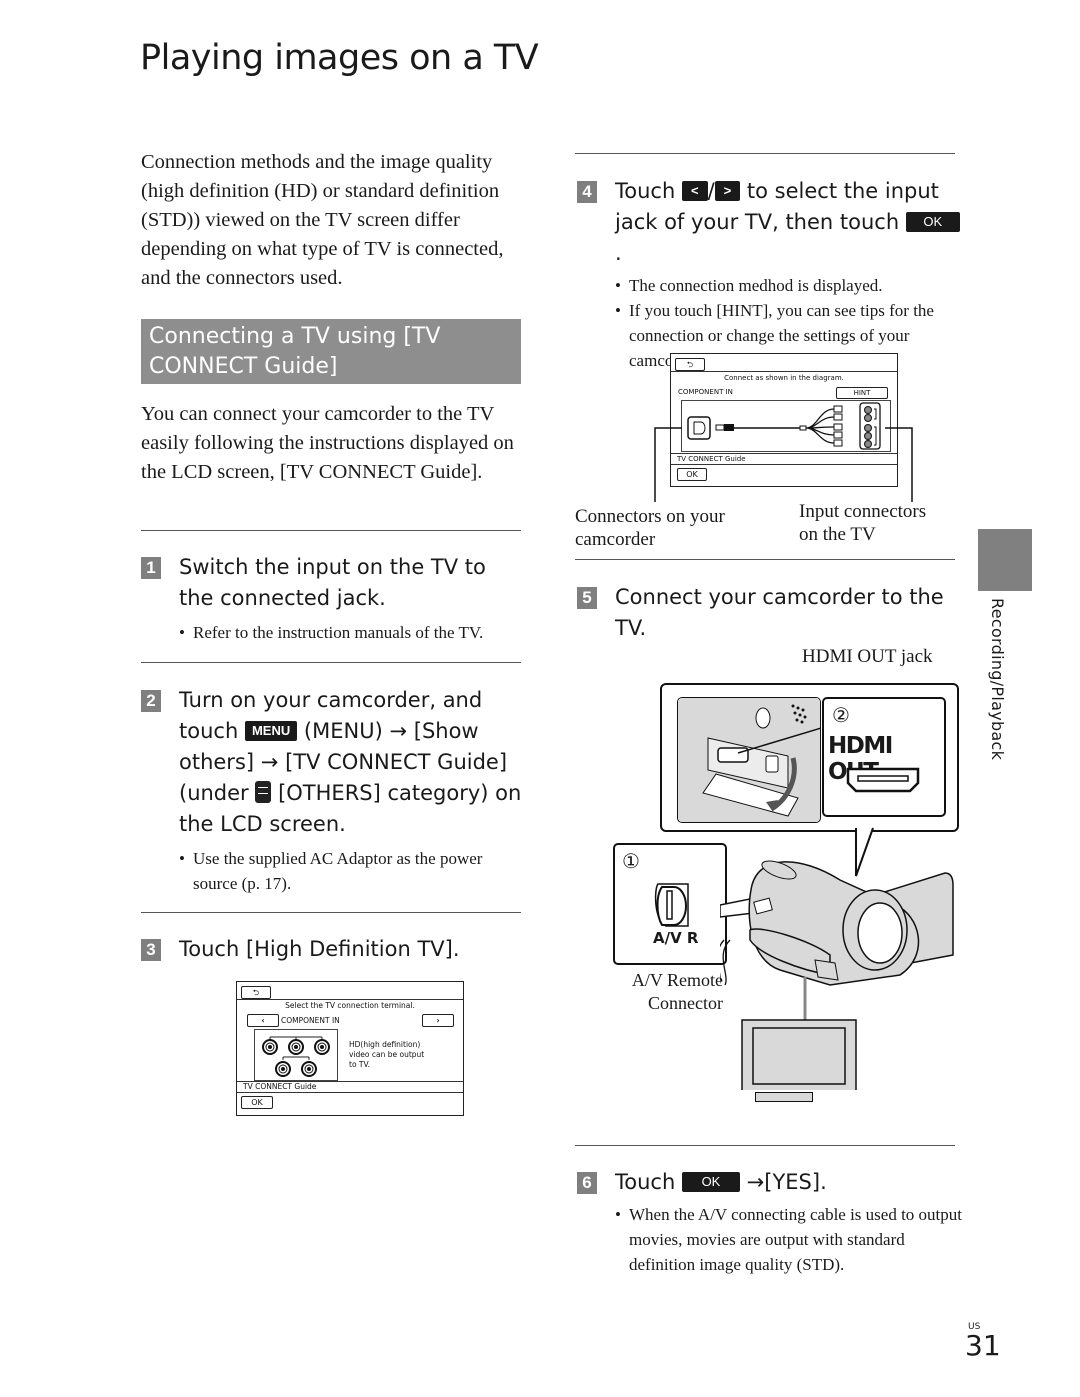 The height and width of the screenshot is (1397, 1080). I want to click on step-heading: Touch OK →[YES]., so click(788, 1182).